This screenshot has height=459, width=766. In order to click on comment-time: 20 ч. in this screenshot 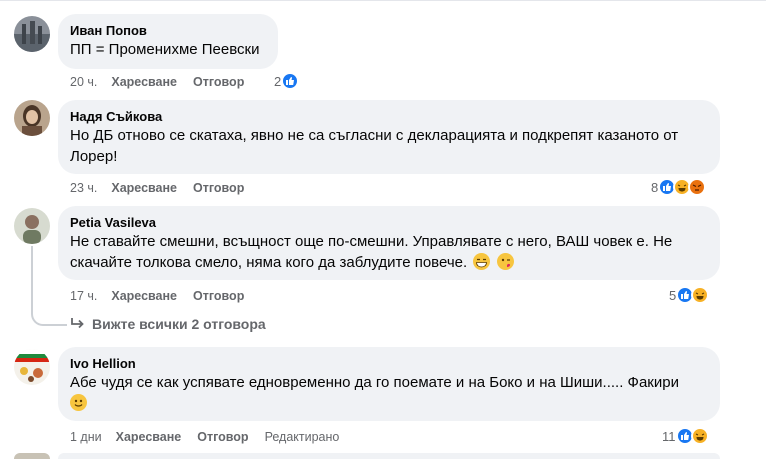, I will do `click(83, 82)`.